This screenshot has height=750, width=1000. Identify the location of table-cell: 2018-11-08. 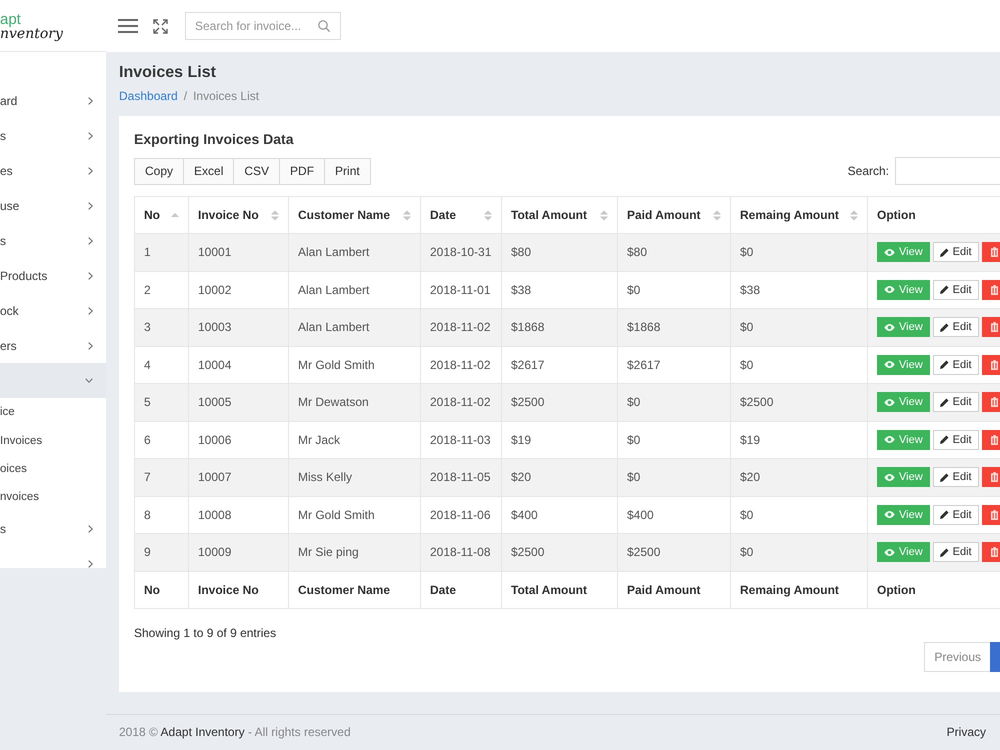
(461, 552).